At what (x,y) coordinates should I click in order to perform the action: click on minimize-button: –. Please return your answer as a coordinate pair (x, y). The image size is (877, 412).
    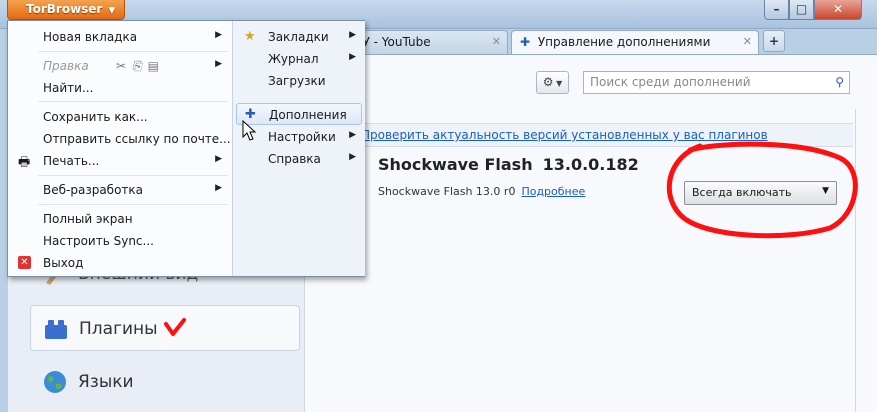
    Looking at the image, I should click on (776, 10).